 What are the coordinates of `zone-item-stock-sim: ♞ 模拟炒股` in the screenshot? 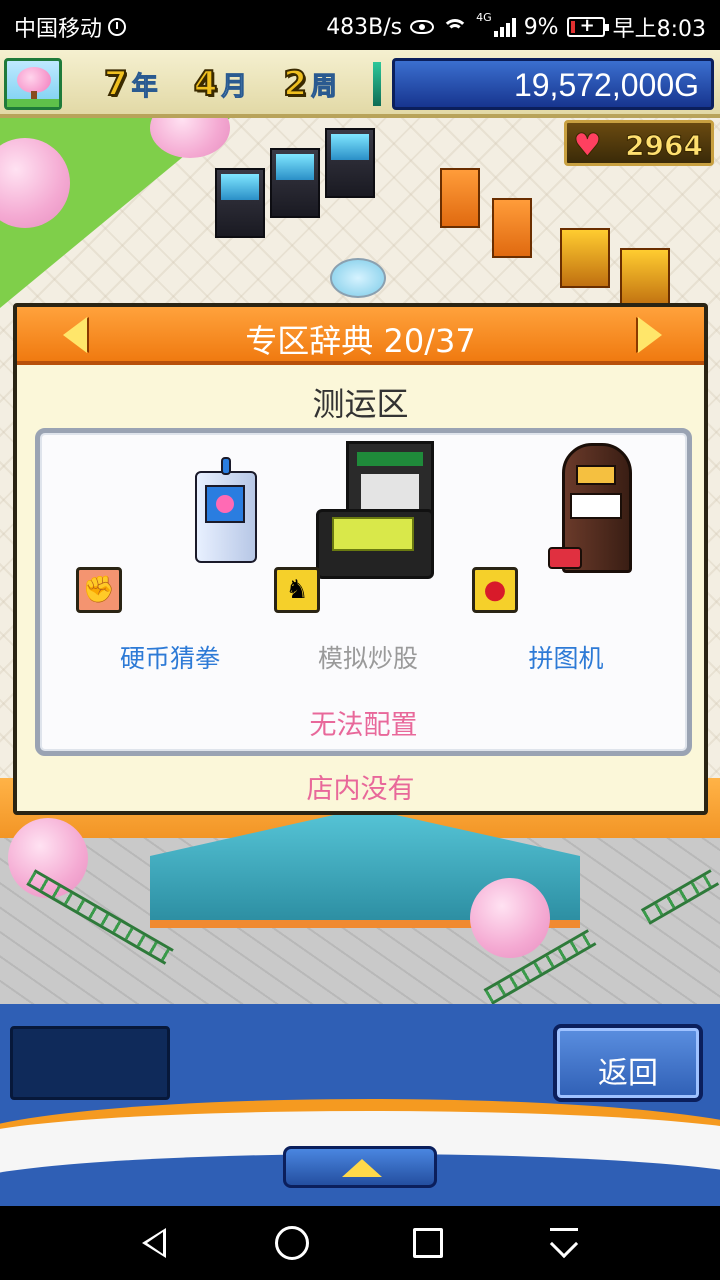 It's located at (368, 563).